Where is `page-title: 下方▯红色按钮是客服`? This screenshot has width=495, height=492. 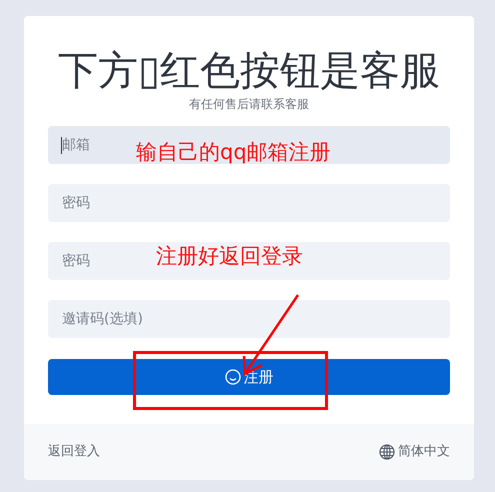
page-title: 下方▯红色按钮是客服 is located at coordinates (249, 71).